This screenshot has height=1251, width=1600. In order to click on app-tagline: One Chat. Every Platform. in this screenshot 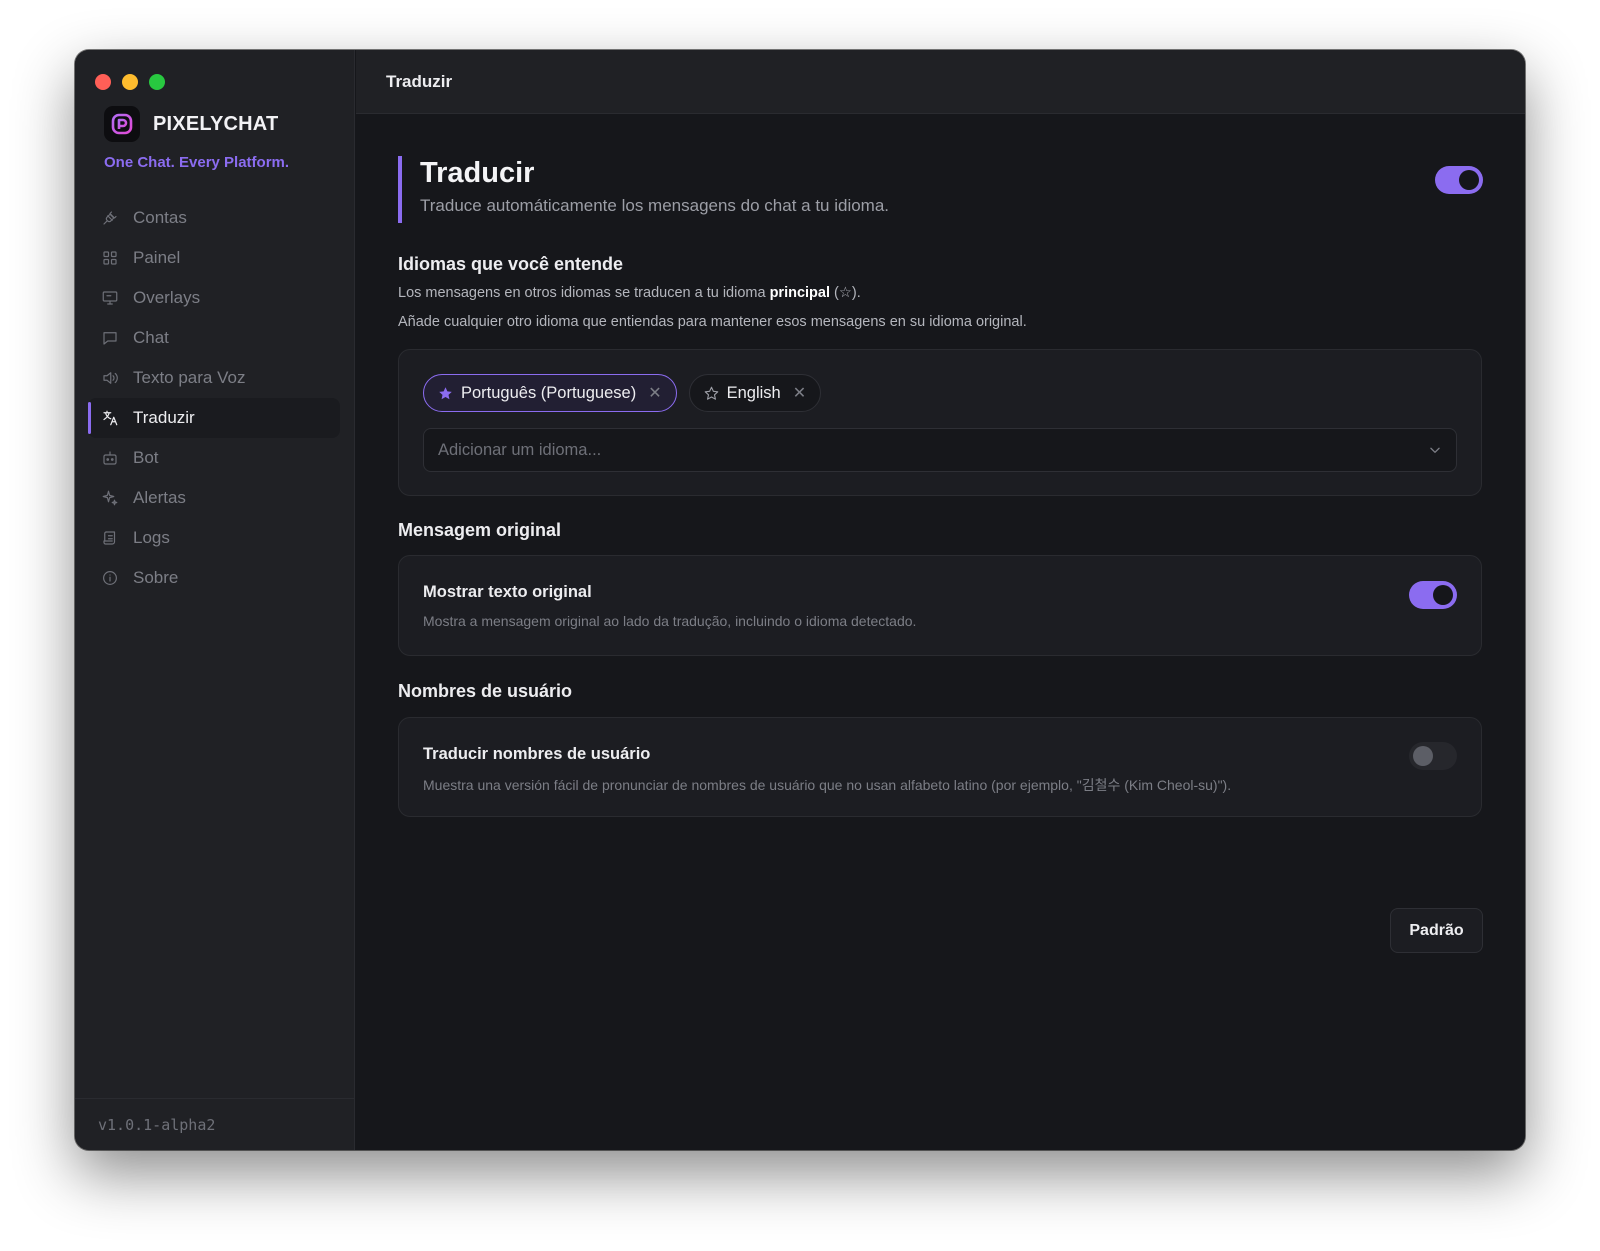, I will do `click(197, 162)`.